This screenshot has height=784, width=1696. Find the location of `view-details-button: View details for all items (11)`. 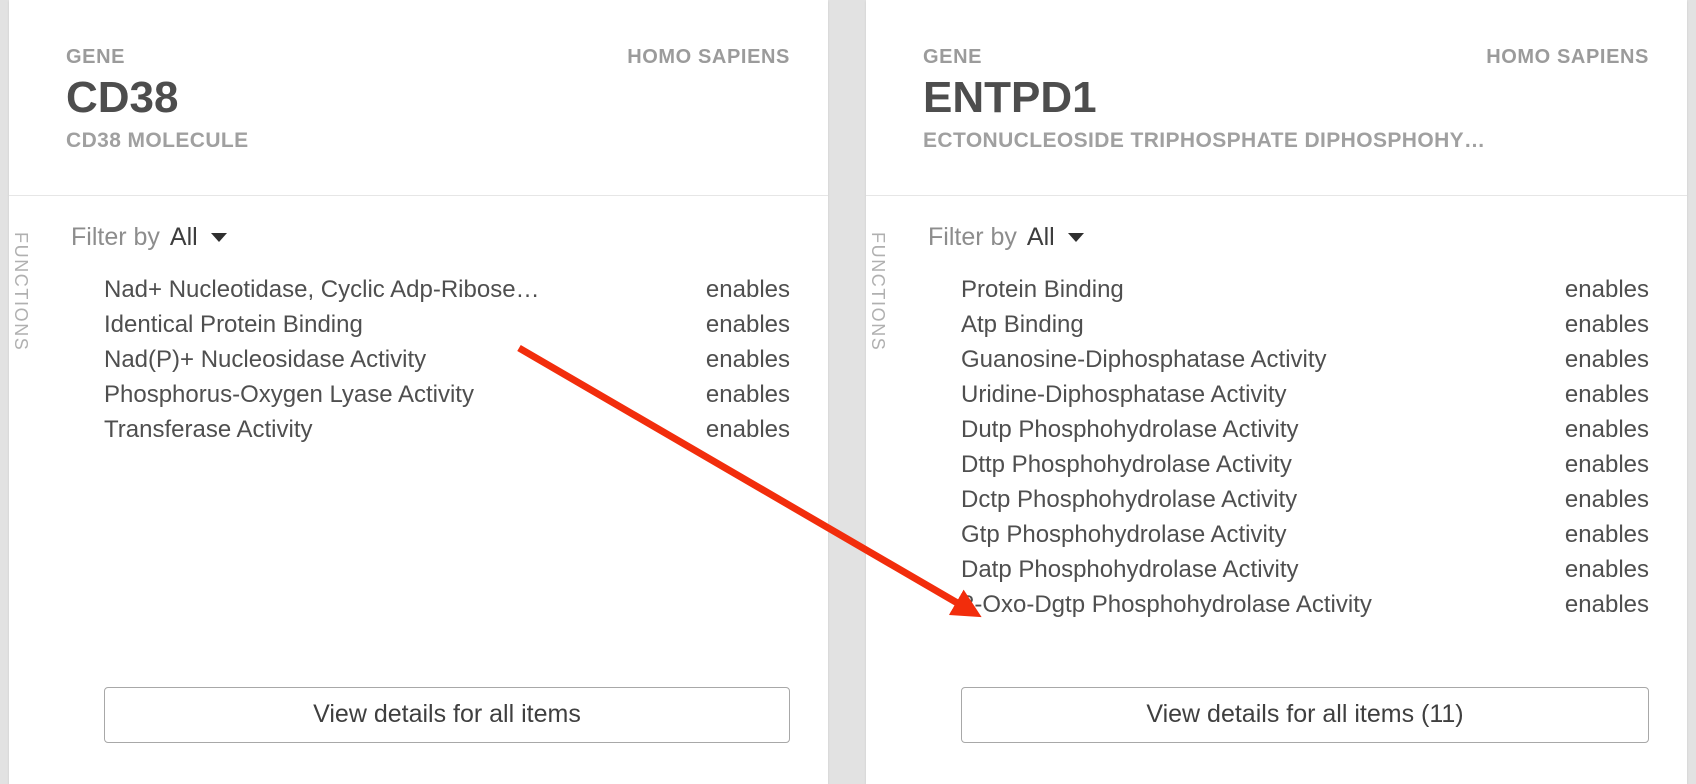

view-details-button: View details for all items (11) is located at coordinates (1305, 715).